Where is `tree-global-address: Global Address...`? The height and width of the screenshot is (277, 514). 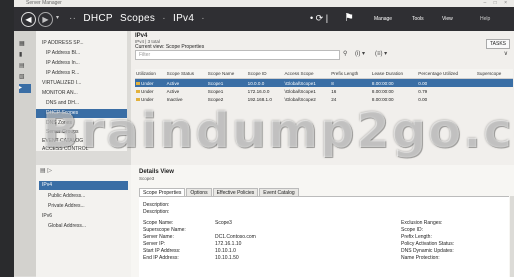 tree-global-address: Global Address... is located at coordinates (94, 226).